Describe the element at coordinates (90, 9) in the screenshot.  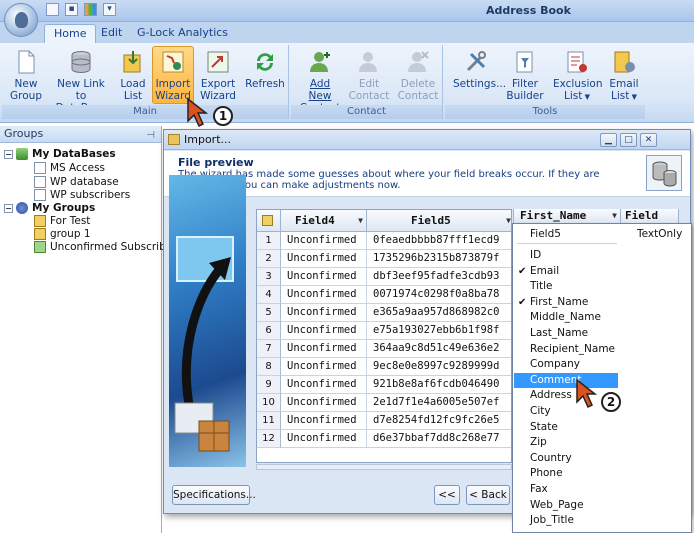
I see `colors-icon` at that location.